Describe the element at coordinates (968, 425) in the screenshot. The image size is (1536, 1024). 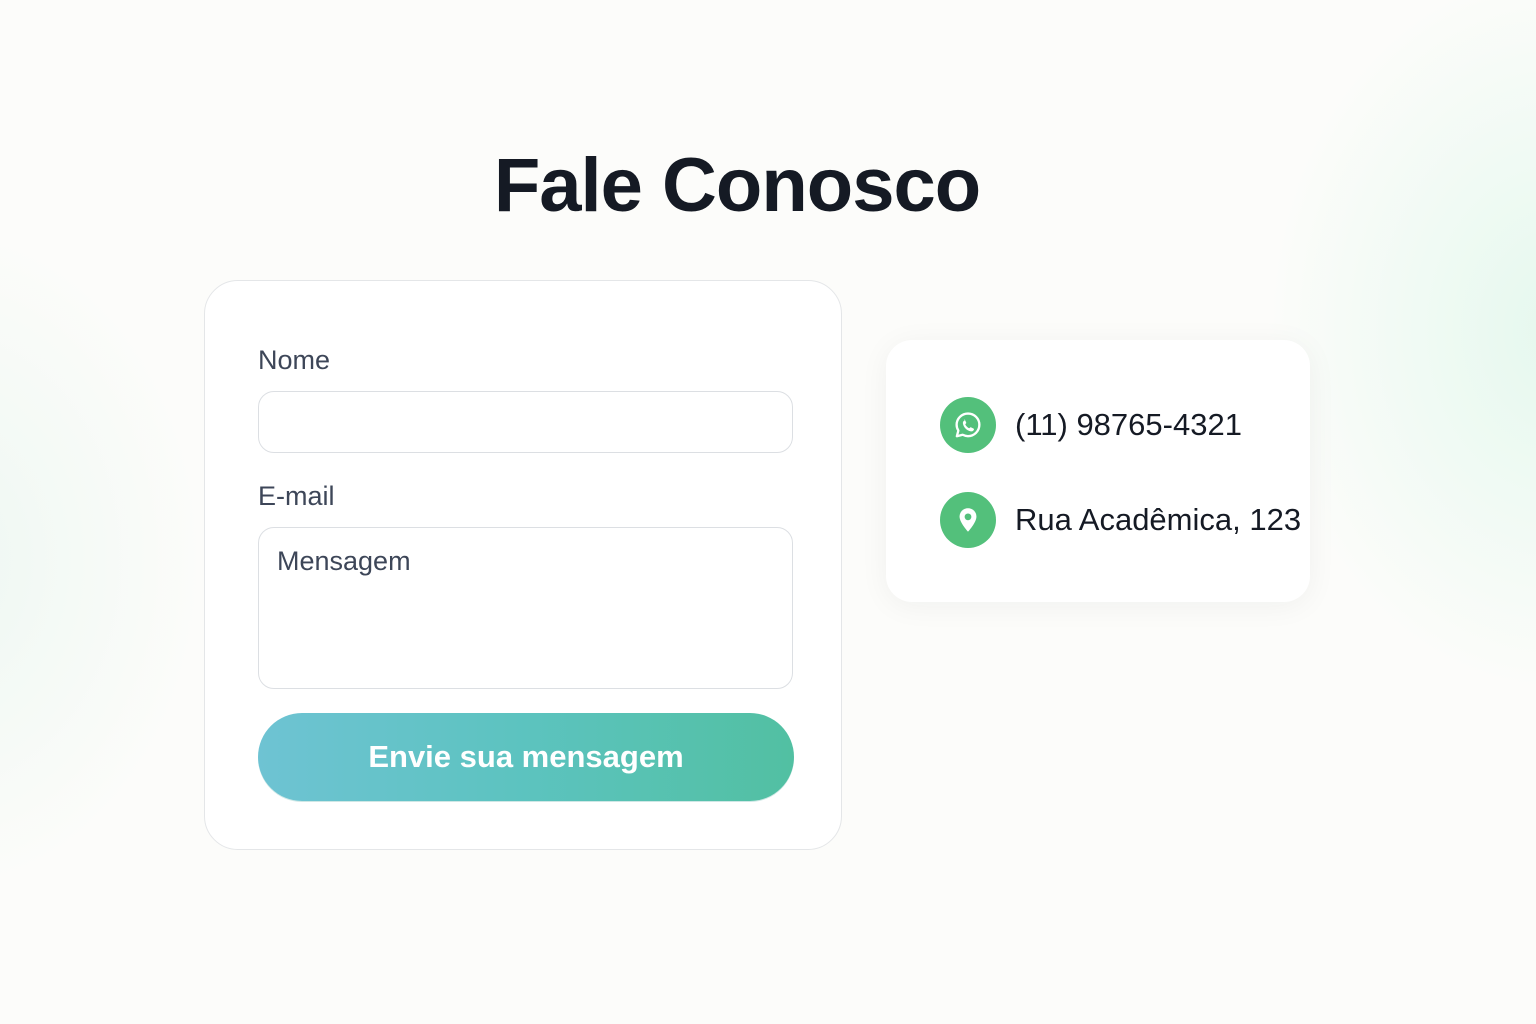
I see `whatsapp-icon` at that location.